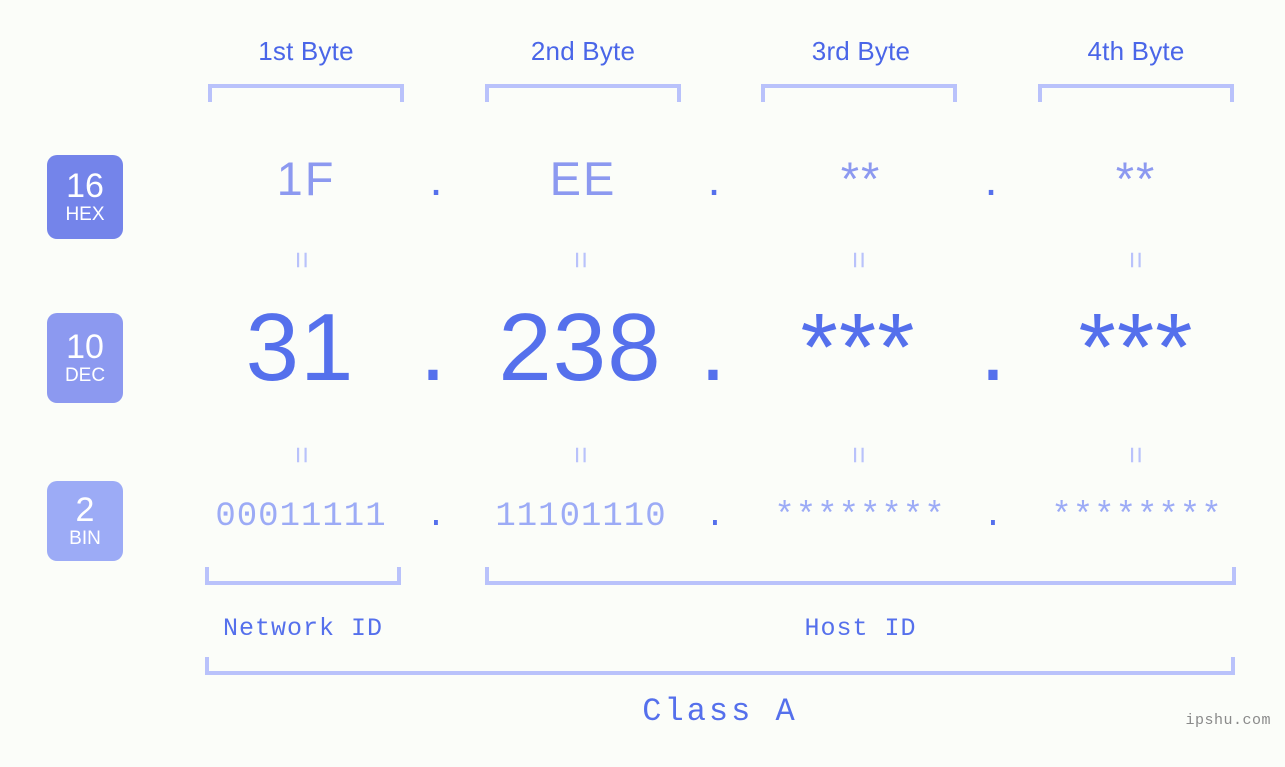 This screenshot has width=1285, height=767. What do you see at coordinates (300, 347) in the screenshot?
I see `dec-byte-1: 31` at bounding box center [300, 347].